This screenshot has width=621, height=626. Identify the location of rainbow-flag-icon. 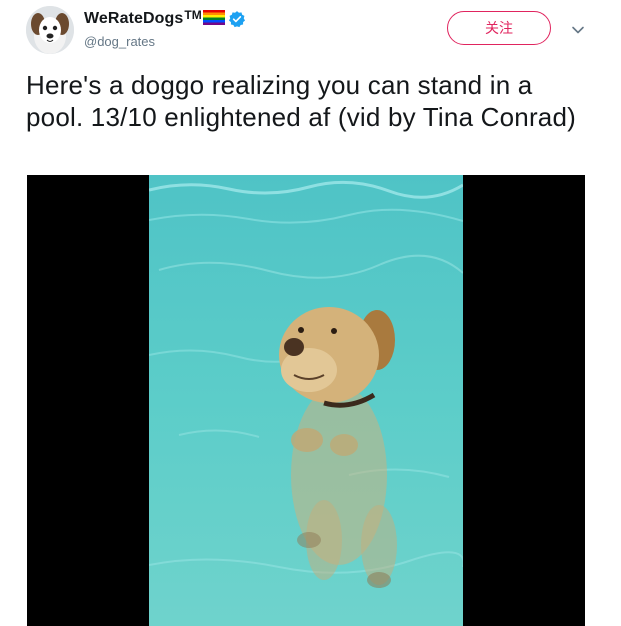
(213, 17).